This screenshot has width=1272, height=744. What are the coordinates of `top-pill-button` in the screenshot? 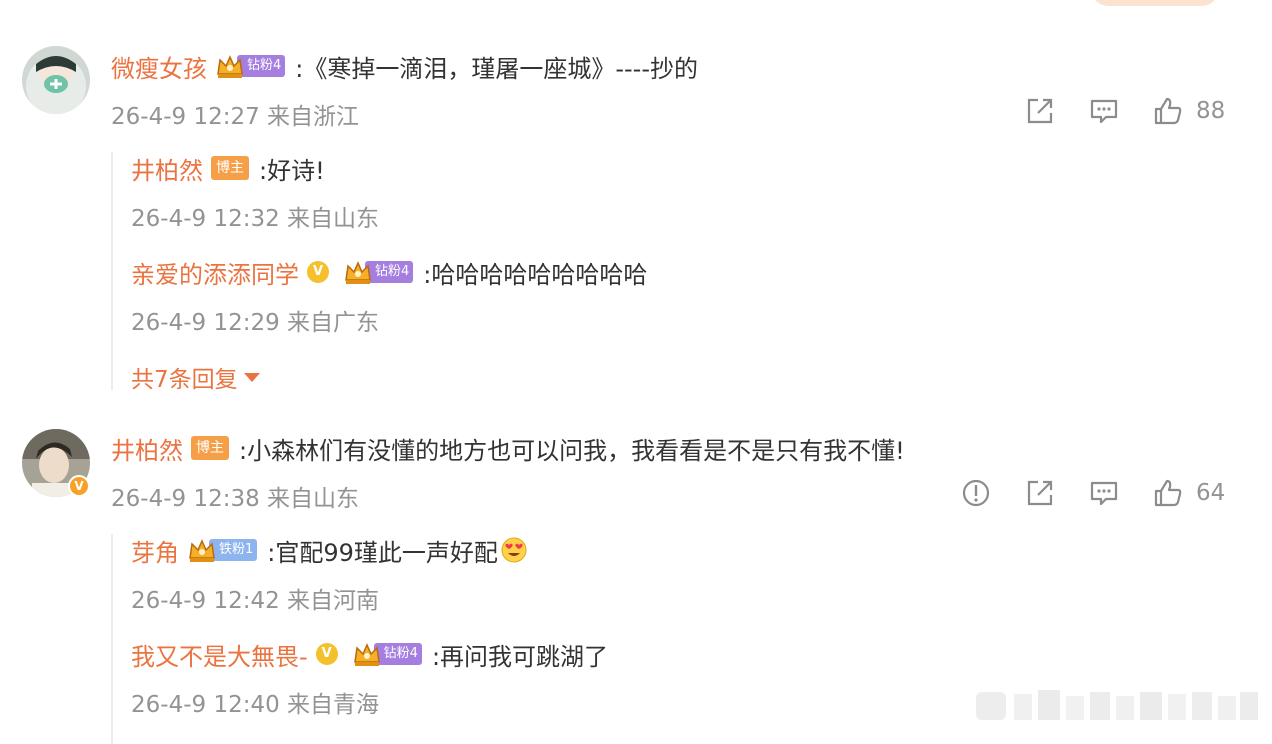 It's located at (1155, 3).